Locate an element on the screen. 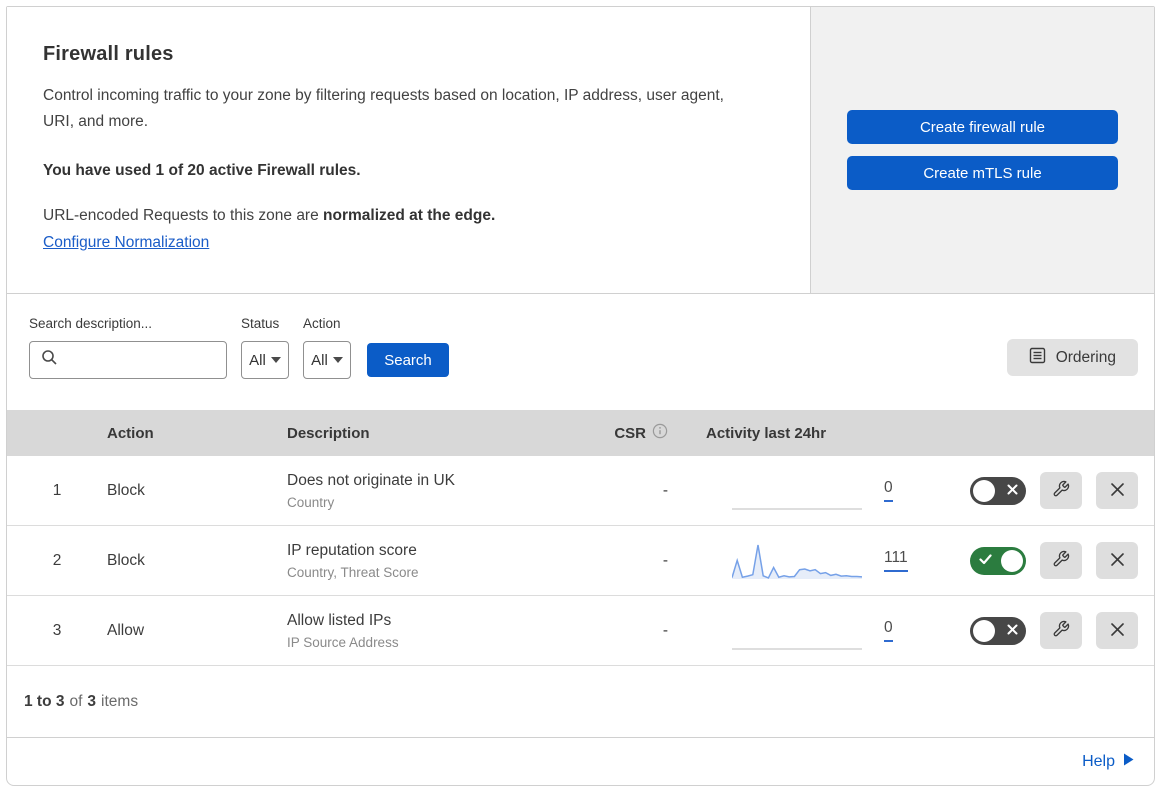 Image resolution: width=1161 pixels, height=791 pixels. action-dropdown-value: All is located at coordinates (319, 360).